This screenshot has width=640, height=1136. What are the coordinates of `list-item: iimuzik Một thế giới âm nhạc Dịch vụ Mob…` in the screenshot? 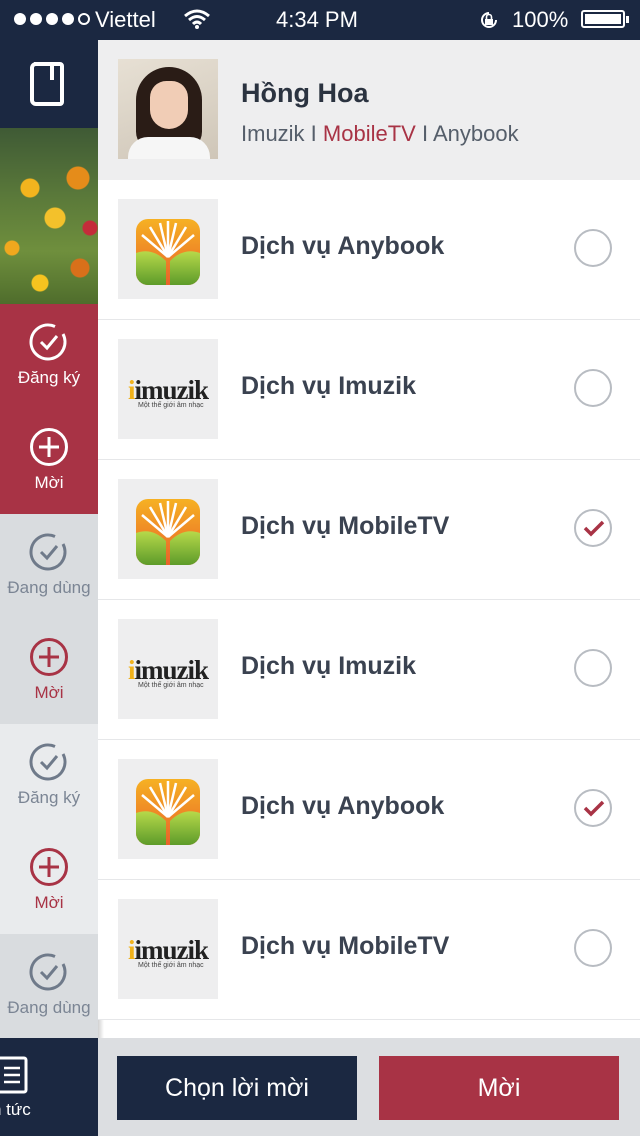 It's located at (369, 950).